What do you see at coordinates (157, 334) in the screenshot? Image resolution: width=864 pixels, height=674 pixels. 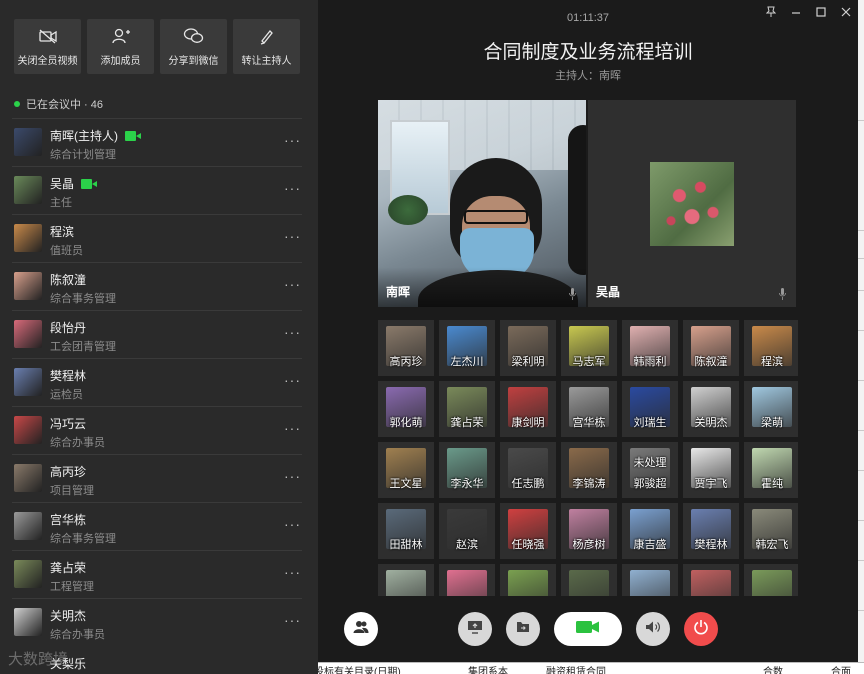 I see `participant-row: 段怡丹 工会团青管理 ···` at bounding box center [157, 334].